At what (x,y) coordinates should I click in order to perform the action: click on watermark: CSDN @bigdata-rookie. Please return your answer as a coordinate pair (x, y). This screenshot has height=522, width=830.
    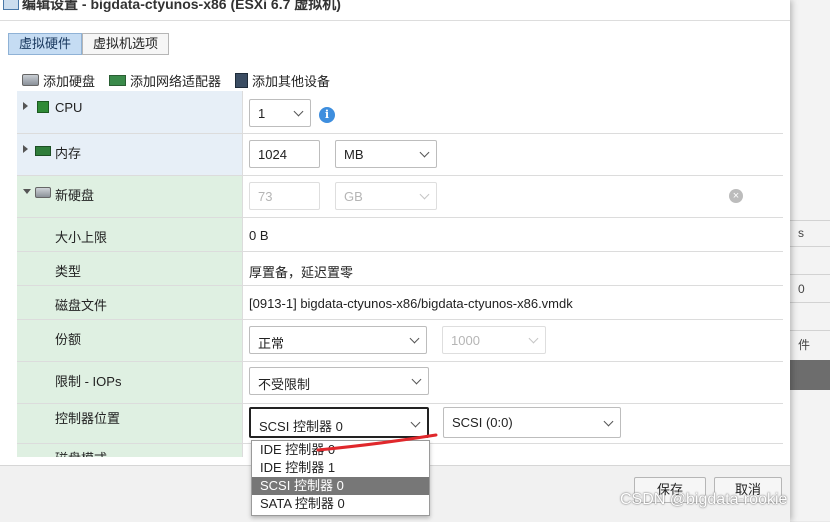
    Looking at the image, I should click on (704, 499).